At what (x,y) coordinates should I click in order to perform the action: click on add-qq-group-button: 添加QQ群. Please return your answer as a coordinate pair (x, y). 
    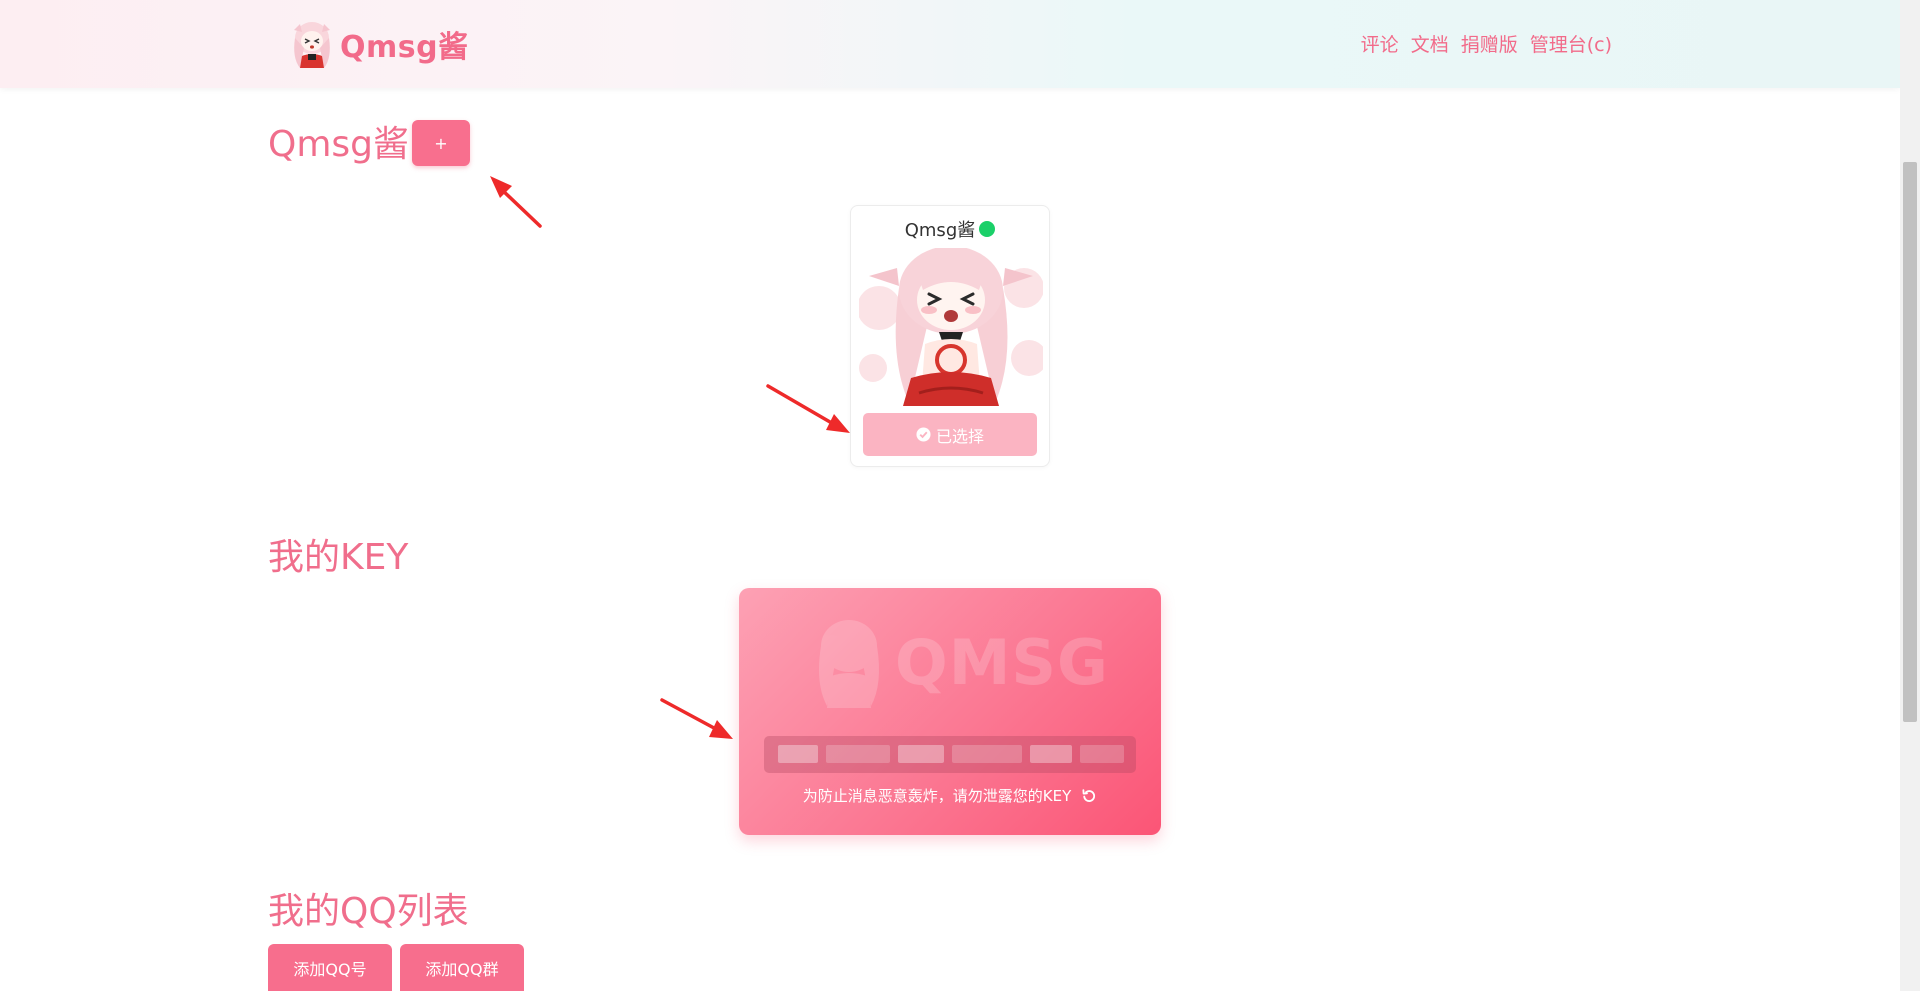
    Looking at the image, I should click on (462, 967).